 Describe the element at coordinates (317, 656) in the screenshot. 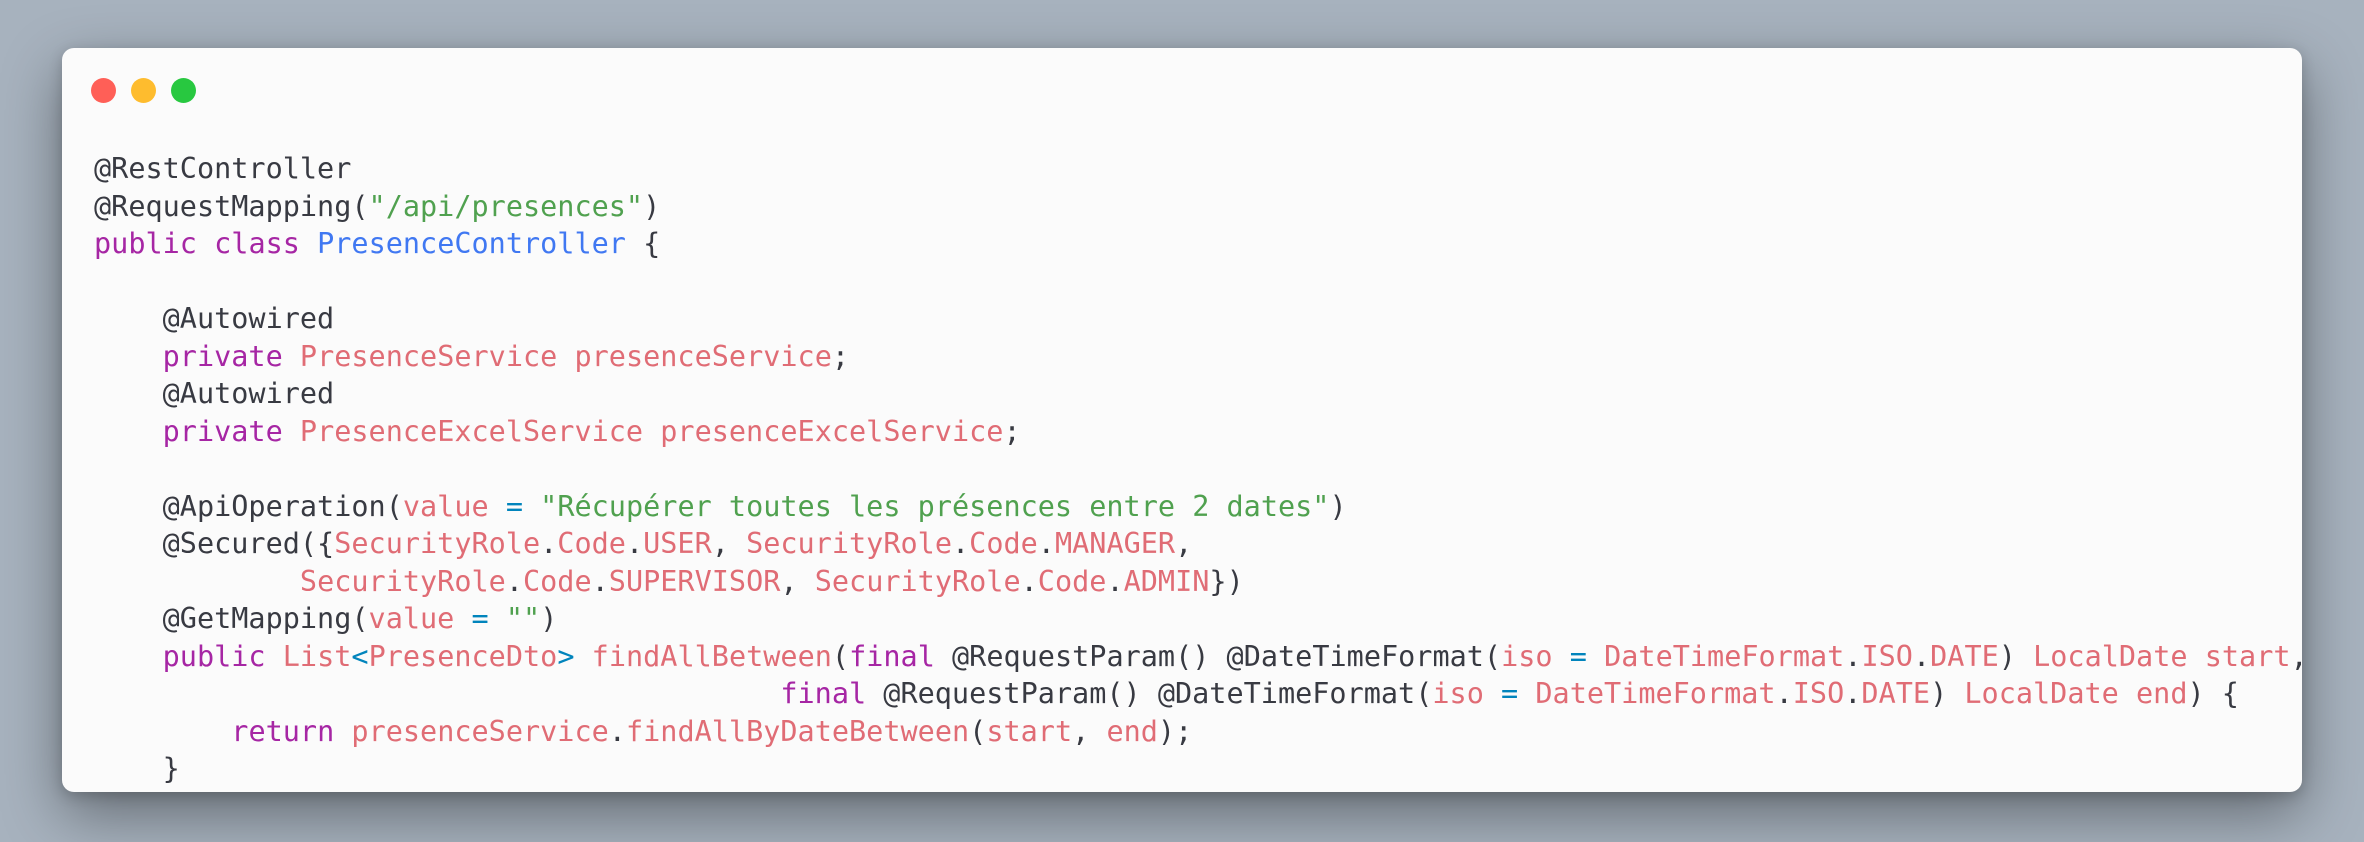

I see `code-token: List` at that location.